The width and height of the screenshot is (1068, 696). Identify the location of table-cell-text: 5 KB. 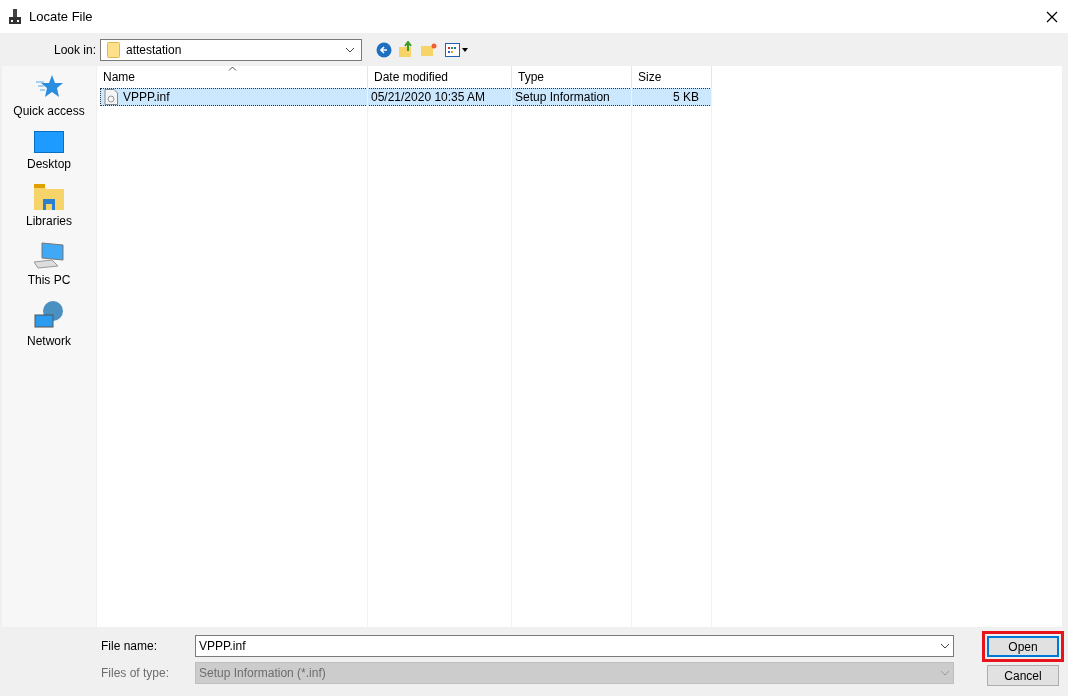
(686, 97).